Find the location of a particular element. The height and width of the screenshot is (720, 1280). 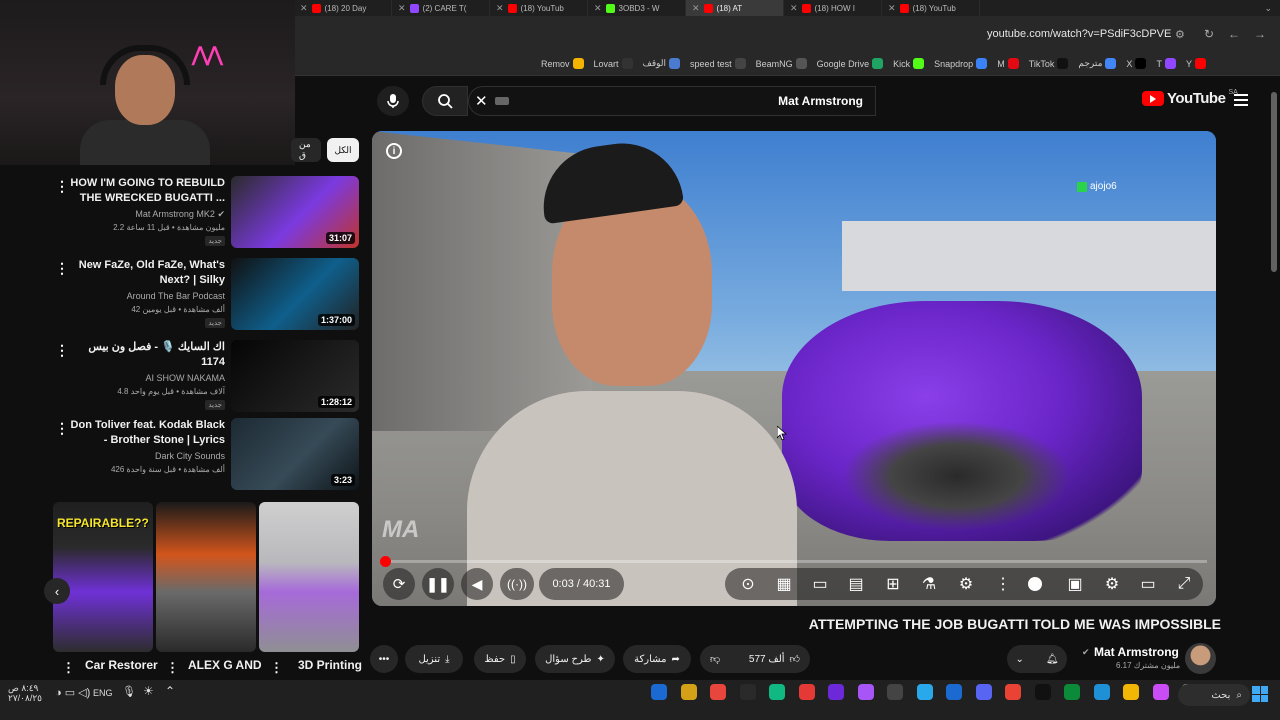

progress-scrubber is located at coordinates (385, 561).